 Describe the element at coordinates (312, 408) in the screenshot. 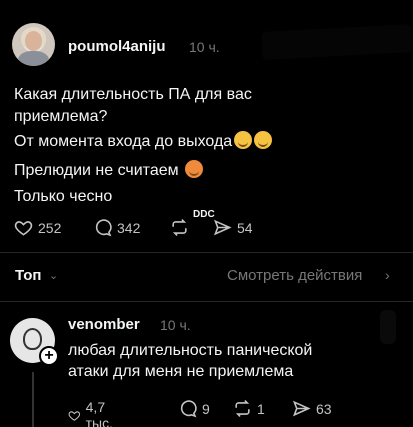

I see `reply-share-button: 63` at that location.